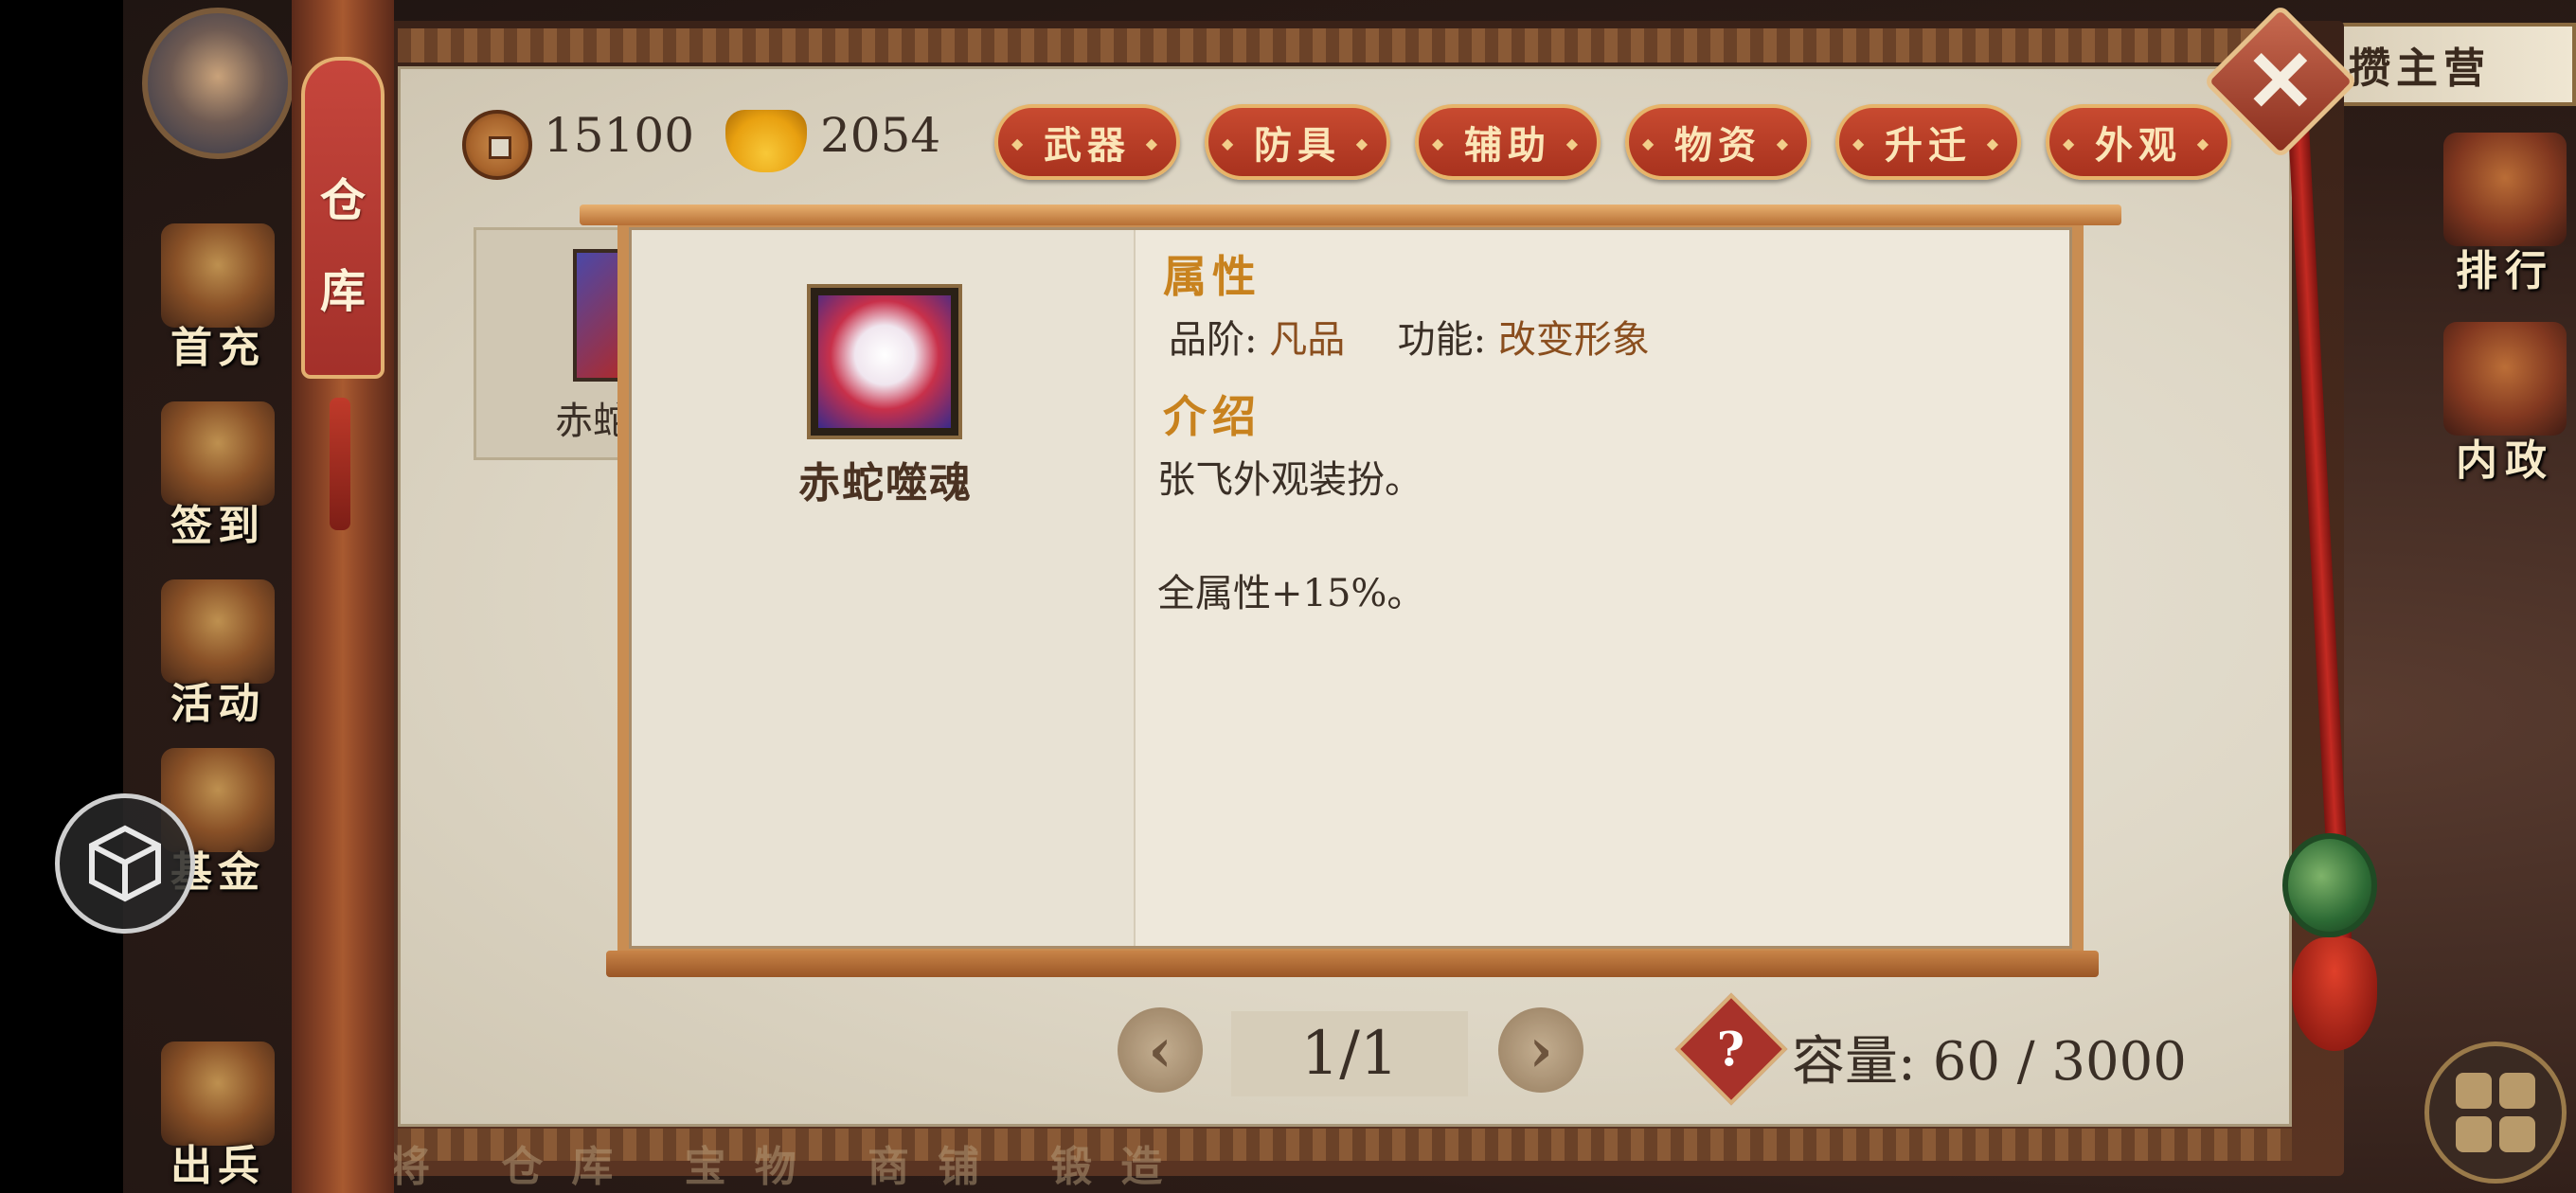 The height and width of the screenshot is (1193, 2576). I want to click on red-tassel-icon, so click(2334, 994).